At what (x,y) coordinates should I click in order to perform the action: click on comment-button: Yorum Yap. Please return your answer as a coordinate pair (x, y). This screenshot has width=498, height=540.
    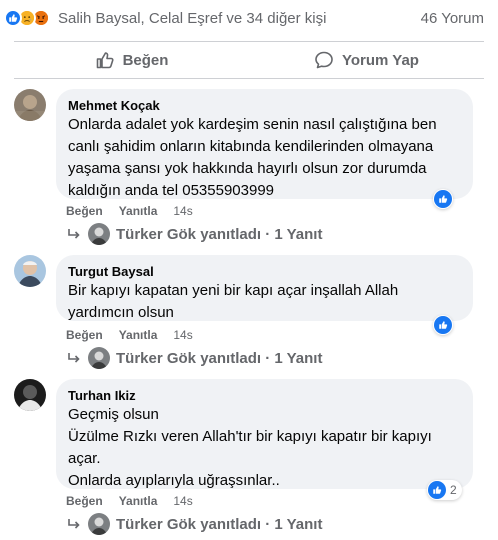
    Looking at the image, I should click on (366, 60).